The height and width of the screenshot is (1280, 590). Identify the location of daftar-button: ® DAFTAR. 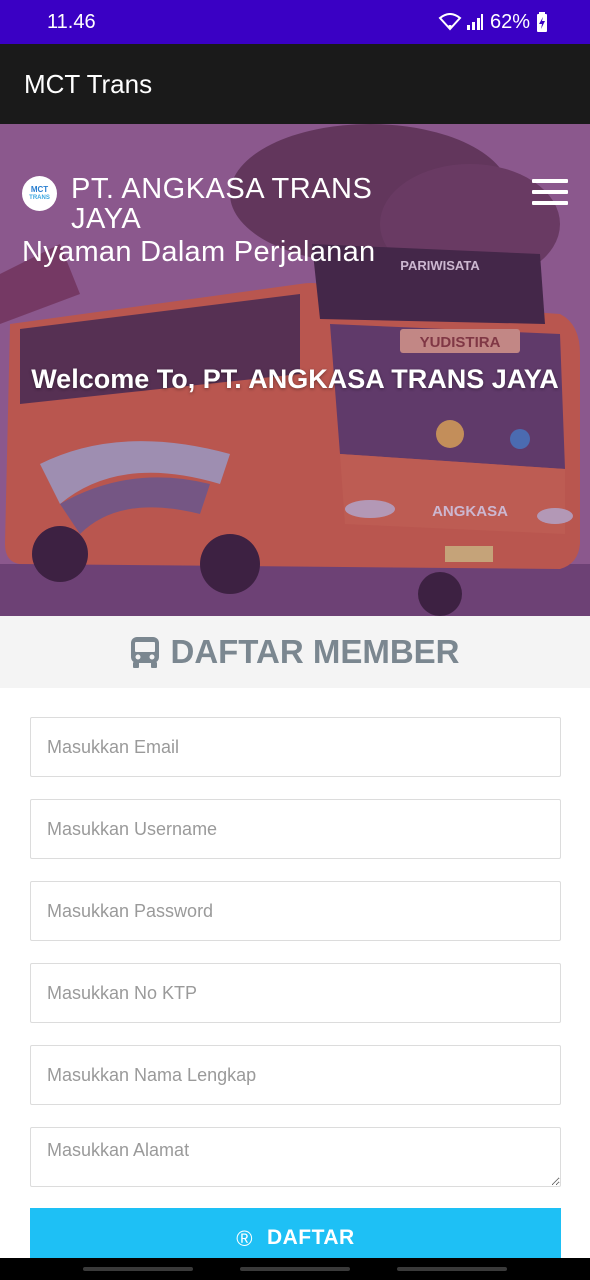
(295, 1234).